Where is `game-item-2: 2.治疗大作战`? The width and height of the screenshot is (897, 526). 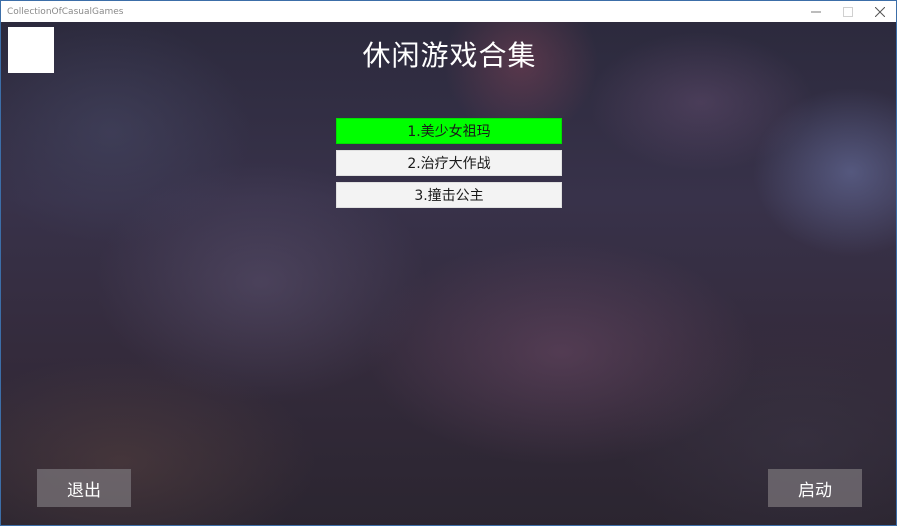
game-item-2: 2.治疗大作战 is located at coordinates (449, 163).